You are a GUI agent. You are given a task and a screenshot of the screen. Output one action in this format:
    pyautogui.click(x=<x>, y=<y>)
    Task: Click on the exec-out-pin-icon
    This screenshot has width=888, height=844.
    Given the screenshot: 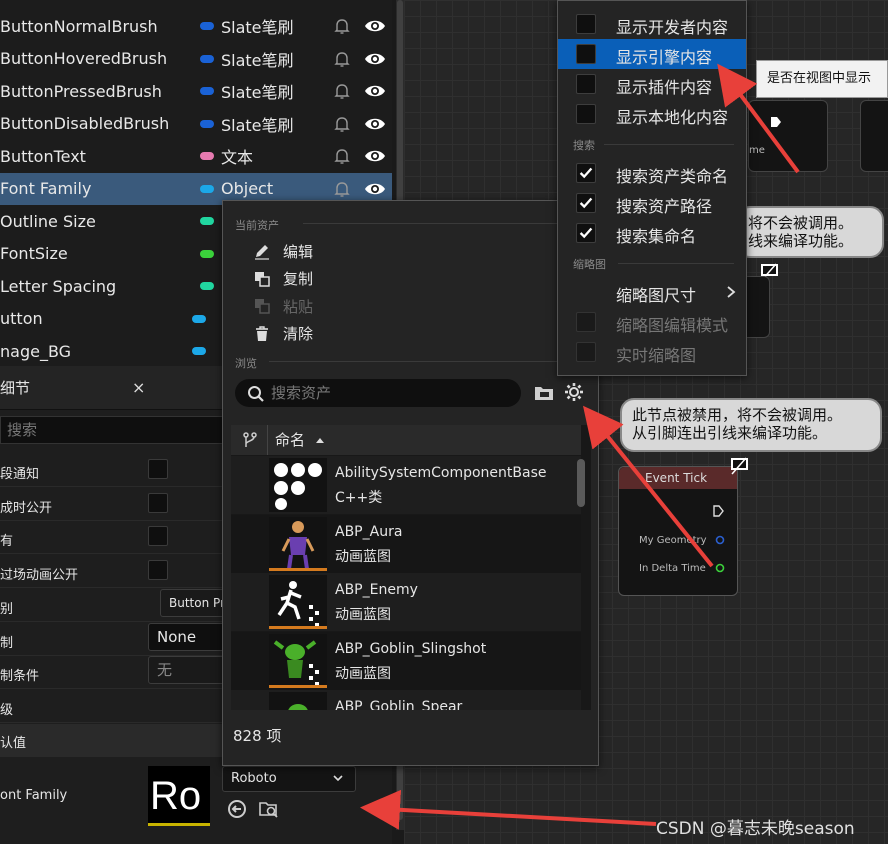 What is the action you would take?
    pyautogui.click(x=719, y=511)
    